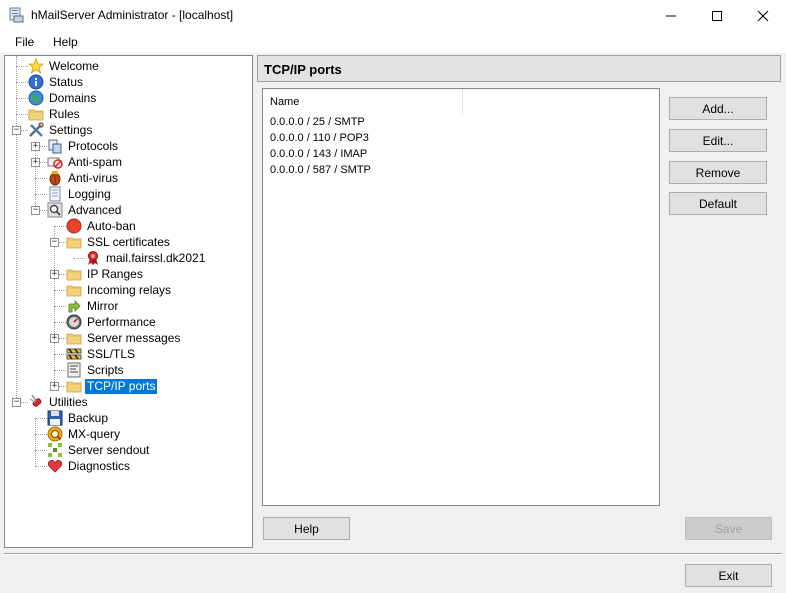 The image size is (786, 593). What do you see at coordinates (71, 129) in the screenshot?
I see `tree-item-label: Settings` at bounding box center [71, 129].